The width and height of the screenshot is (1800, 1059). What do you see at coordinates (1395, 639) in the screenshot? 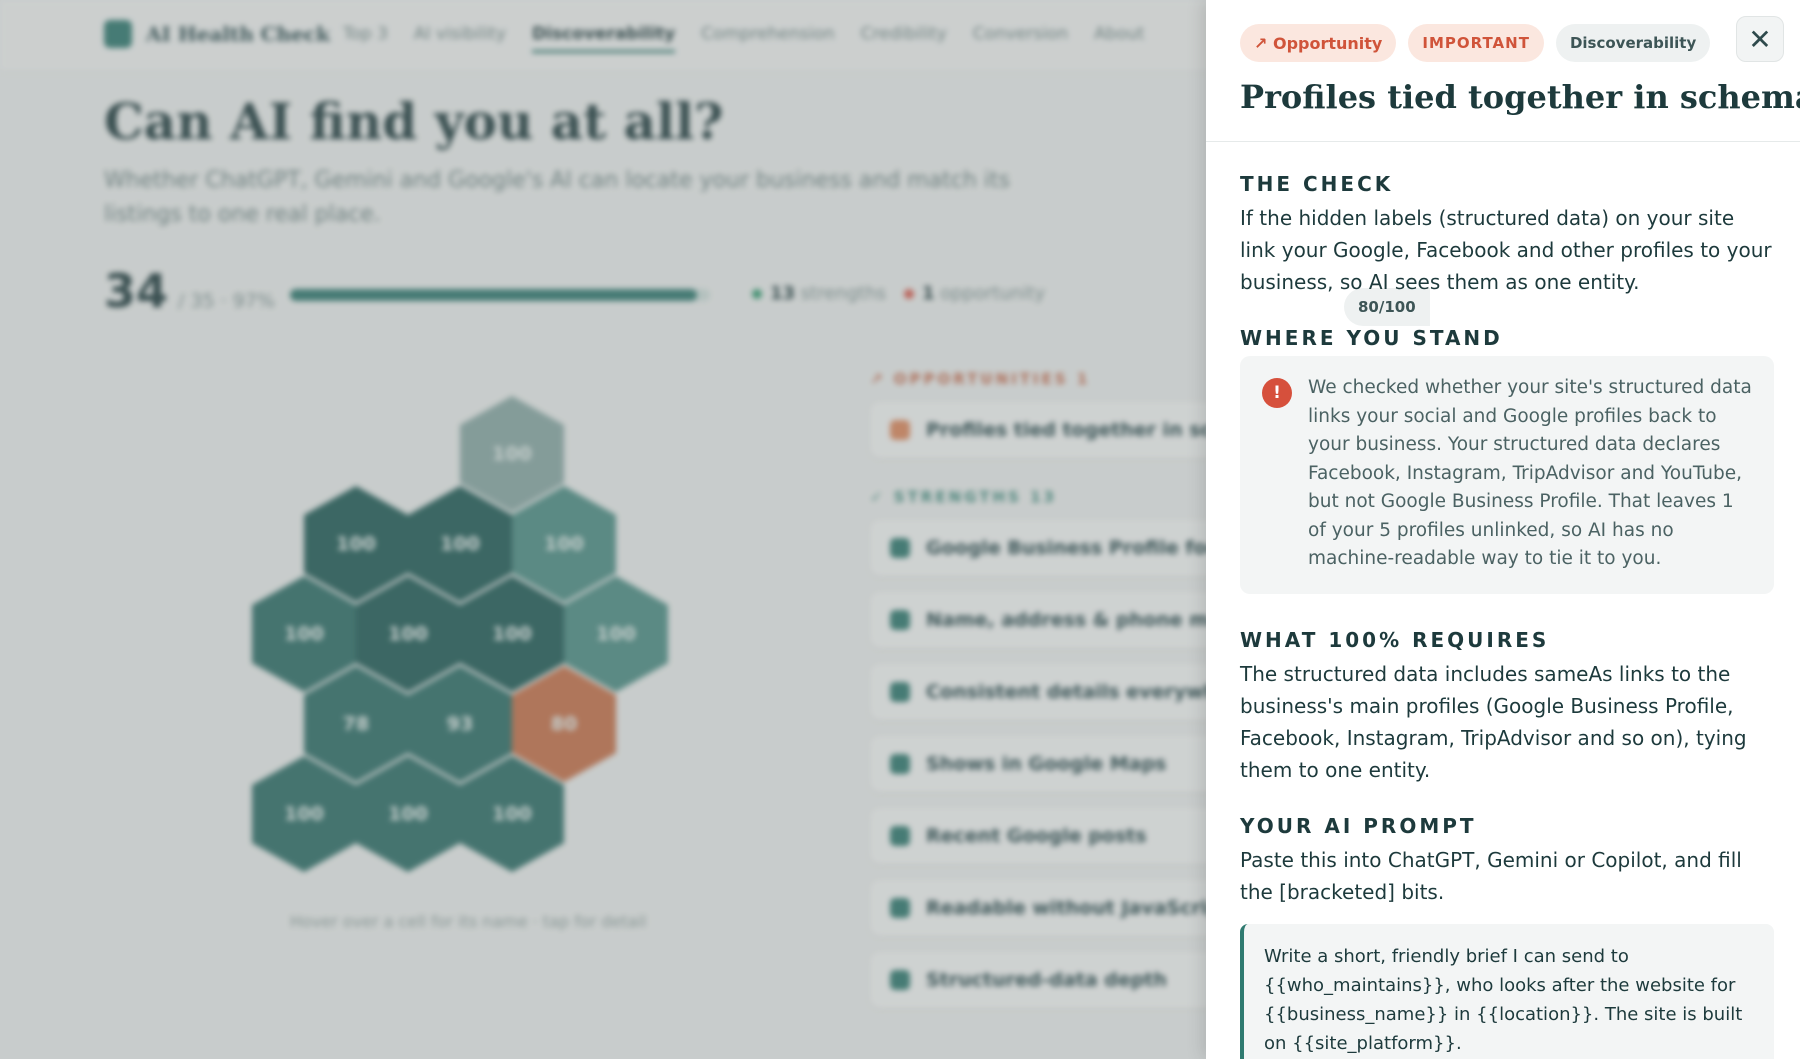
I see `requires-heading: WHAT 100% REQUIRES` at bounding box center [1395, 639].